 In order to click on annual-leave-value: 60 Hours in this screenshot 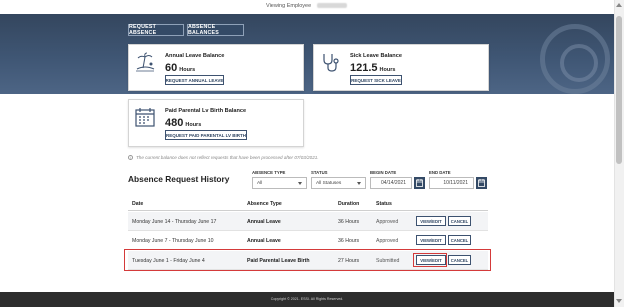, I will do `click(180, 68)`.